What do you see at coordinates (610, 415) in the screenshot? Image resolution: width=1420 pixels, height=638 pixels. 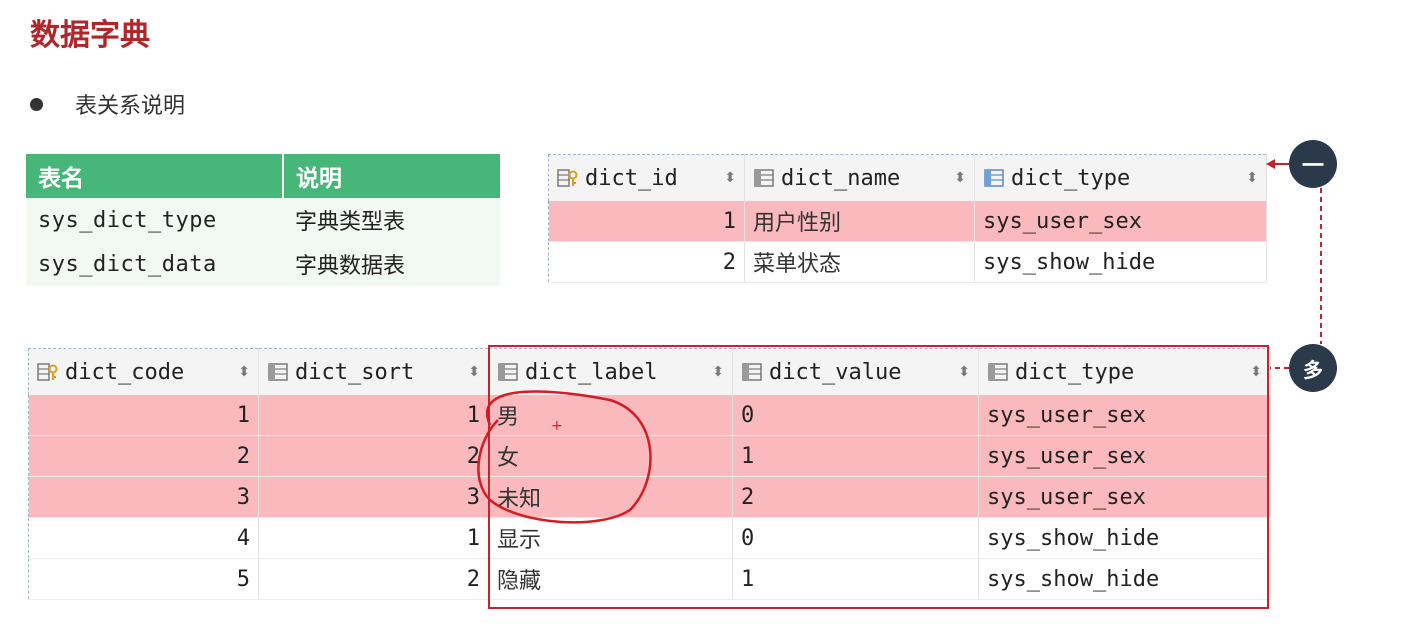 I see `cell-dict-label: 男` at bounding box center [610, 415].